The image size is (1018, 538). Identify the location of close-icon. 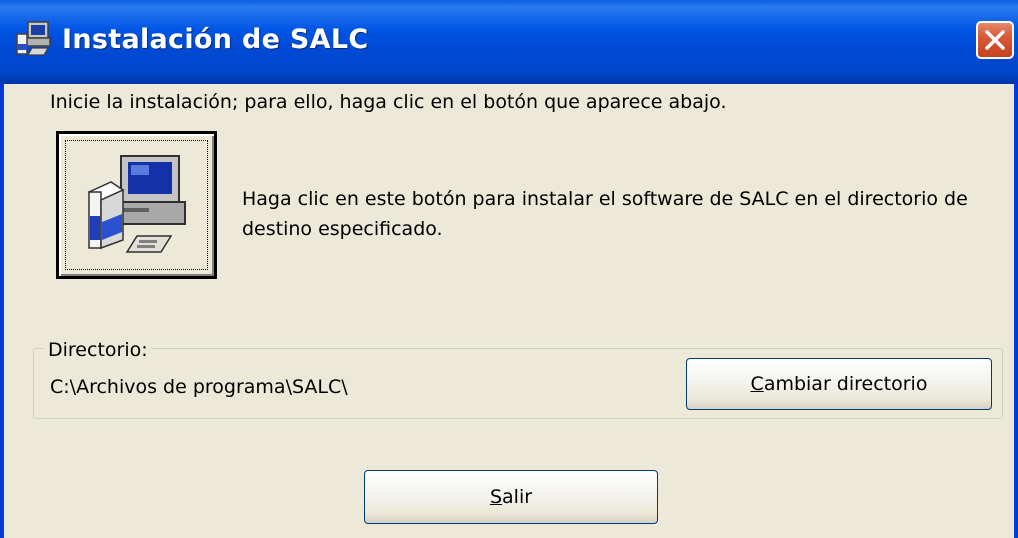
(995, 40).